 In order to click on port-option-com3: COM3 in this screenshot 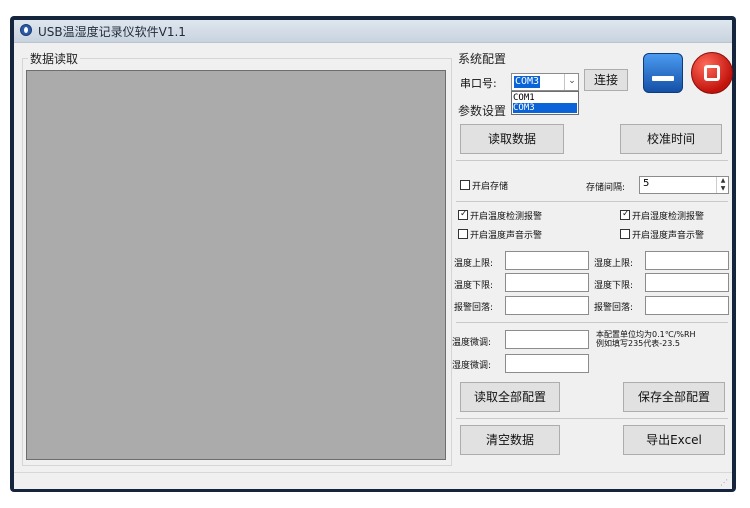, I will do `click(545, 108)`.